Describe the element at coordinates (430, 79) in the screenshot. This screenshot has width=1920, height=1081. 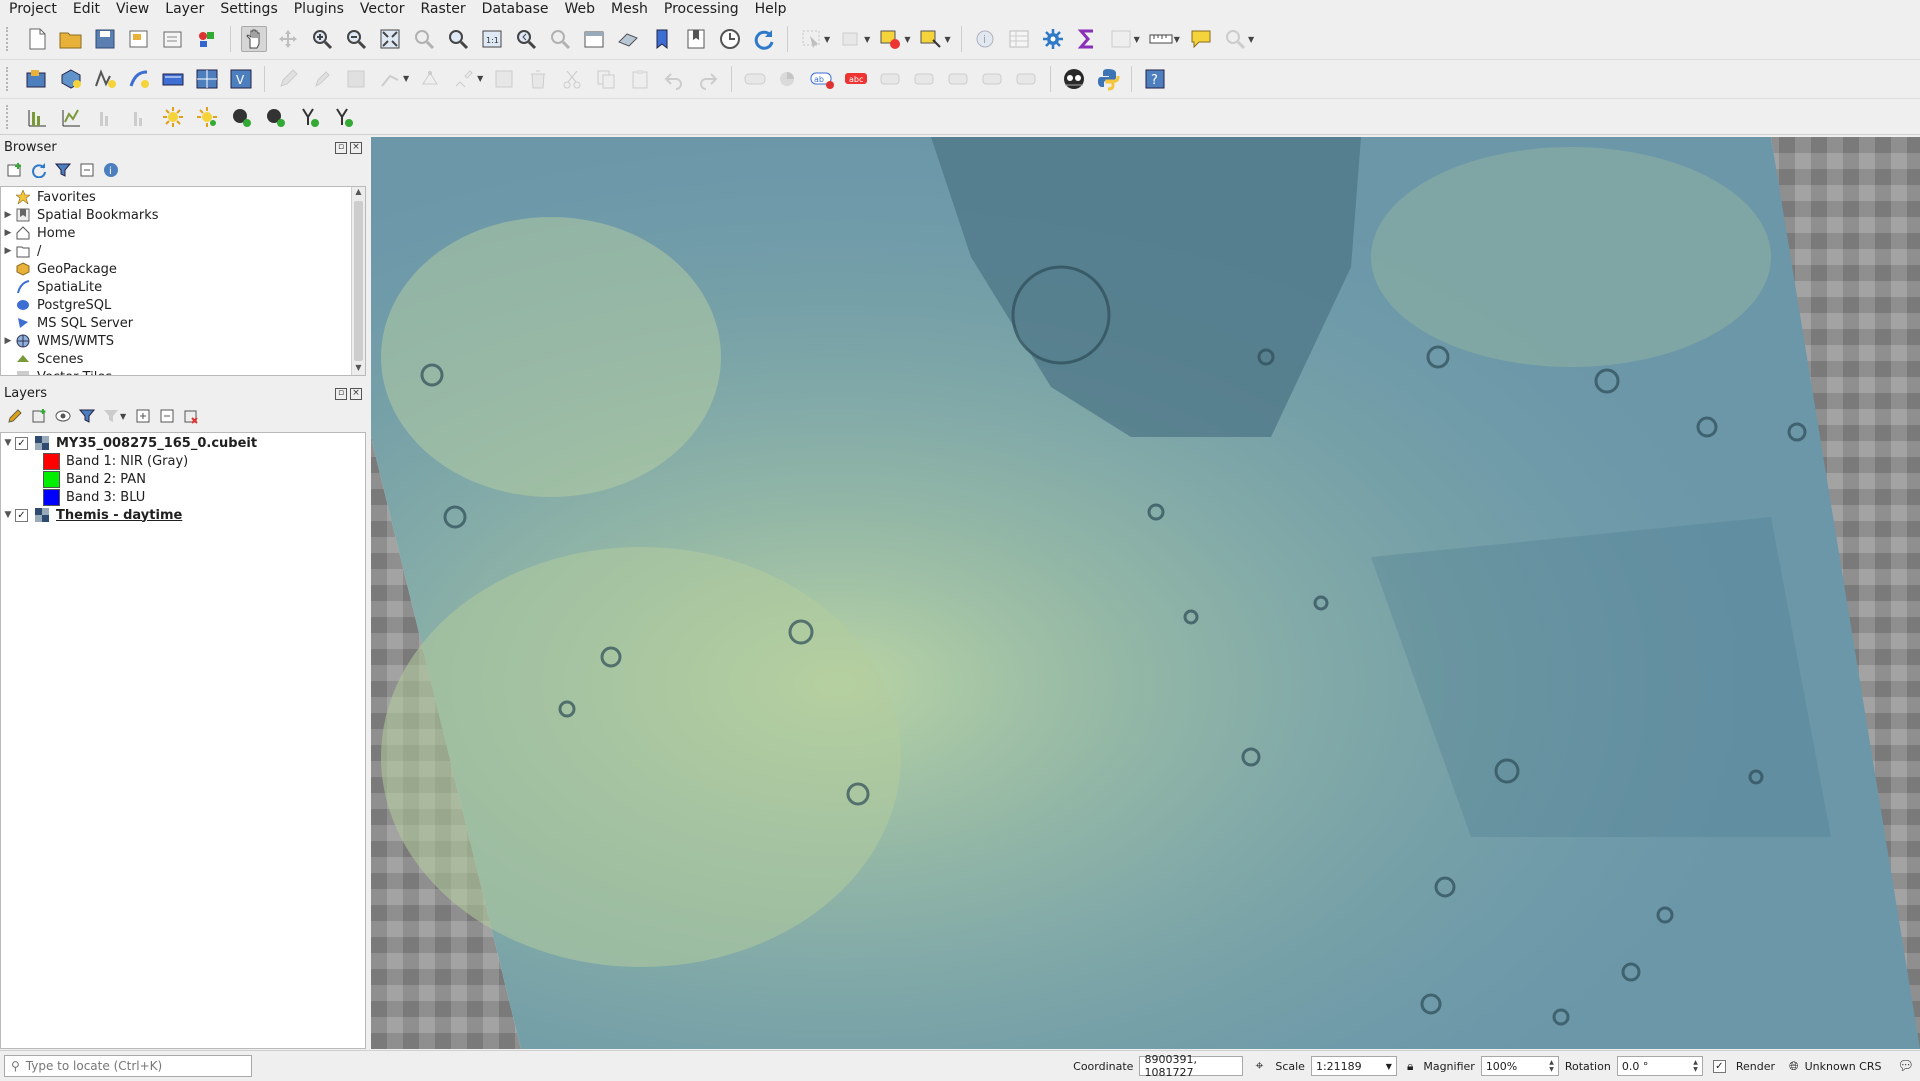
I see `vertex-tool-icon` at that location.